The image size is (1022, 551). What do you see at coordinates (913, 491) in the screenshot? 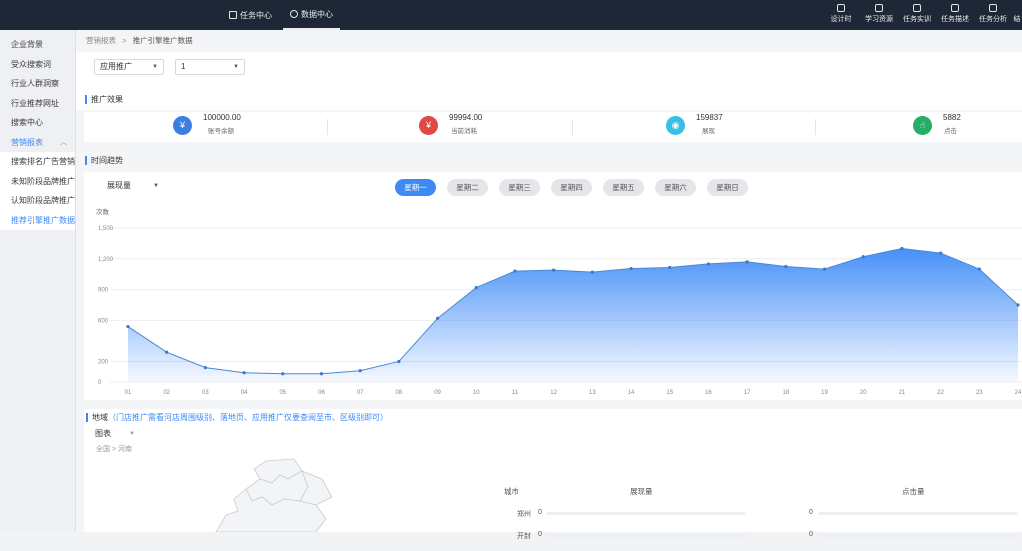
I see `col-clicks: 点击量` at bounding box center [913, 491].